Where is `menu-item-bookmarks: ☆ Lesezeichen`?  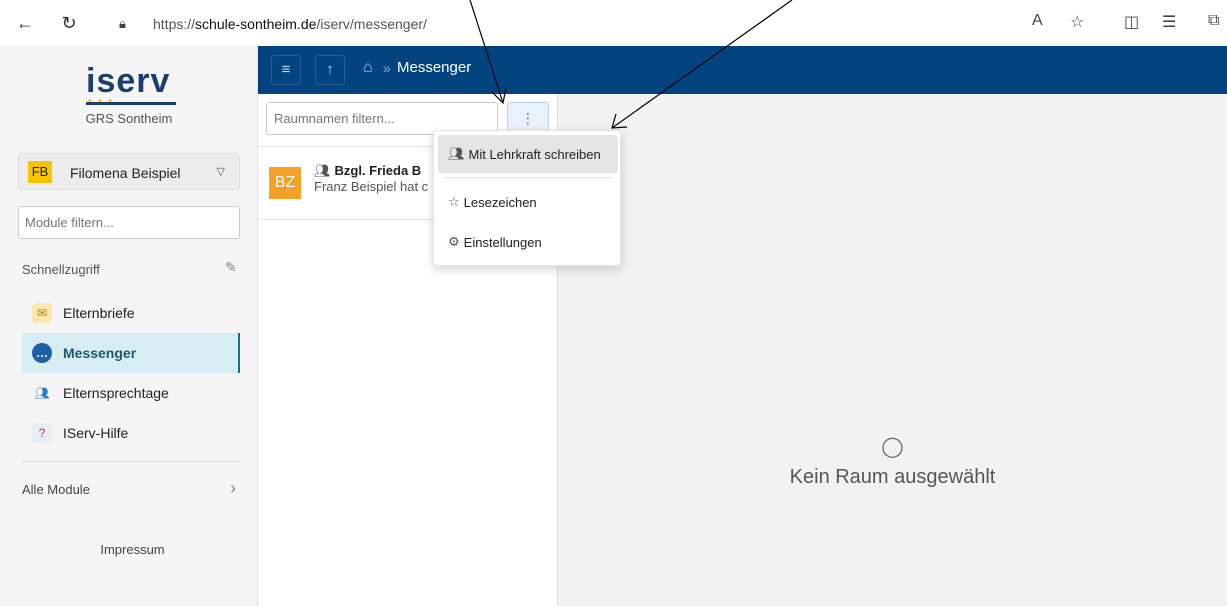 menu-item-bookmarks: ☆ Lesezeichen is located at coordinates (528, 202).